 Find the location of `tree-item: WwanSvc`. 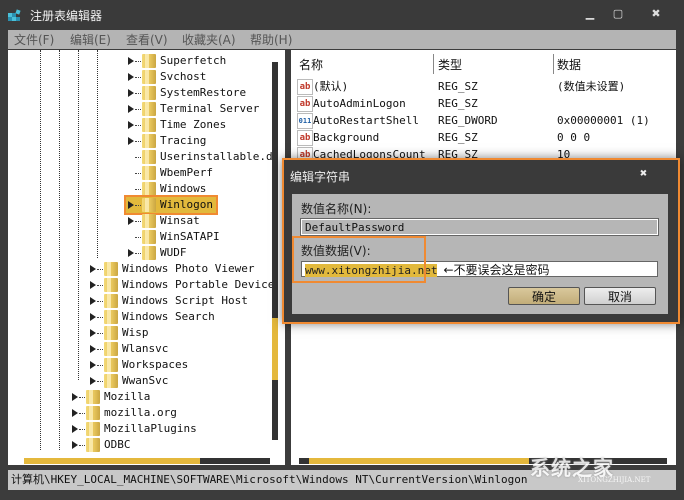

tree-item: WwanSvc is located at coordinates (178, 381).